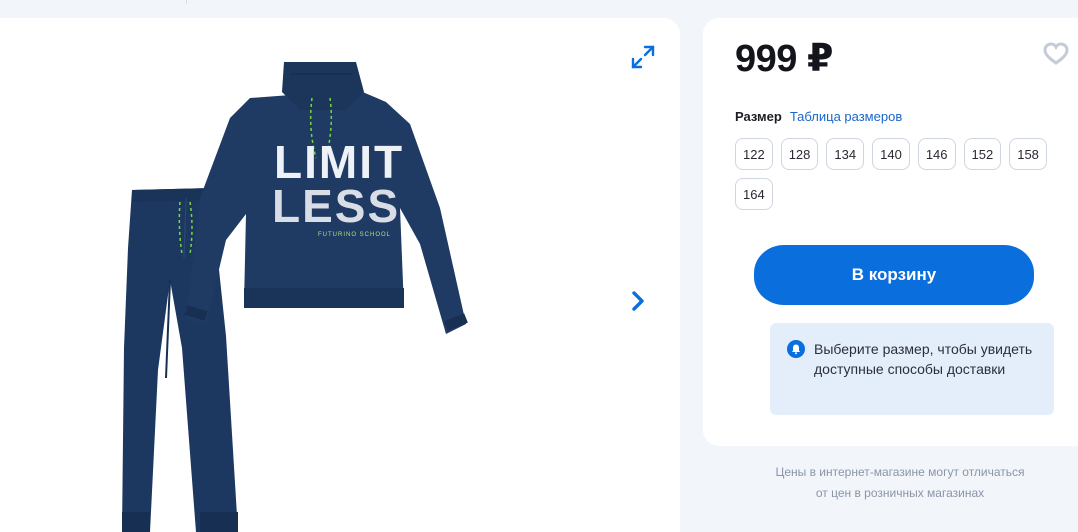 The image size is (1078, 532). I want to click on print-brand: FUTURINO SCHOOL, so click(354, 235).